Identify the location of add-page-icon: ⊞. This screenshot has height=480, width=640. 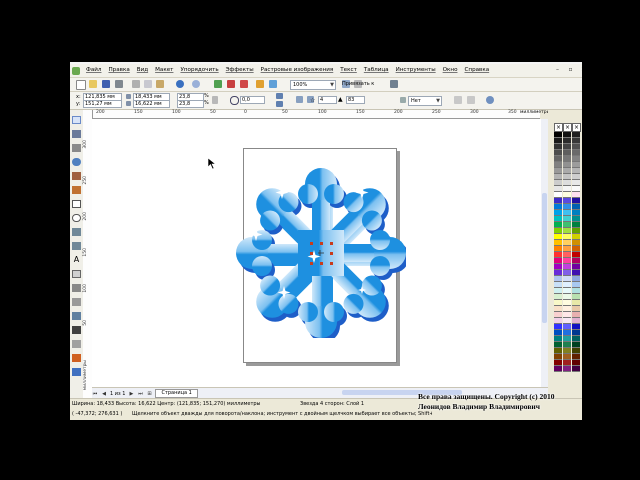
(149, 394).